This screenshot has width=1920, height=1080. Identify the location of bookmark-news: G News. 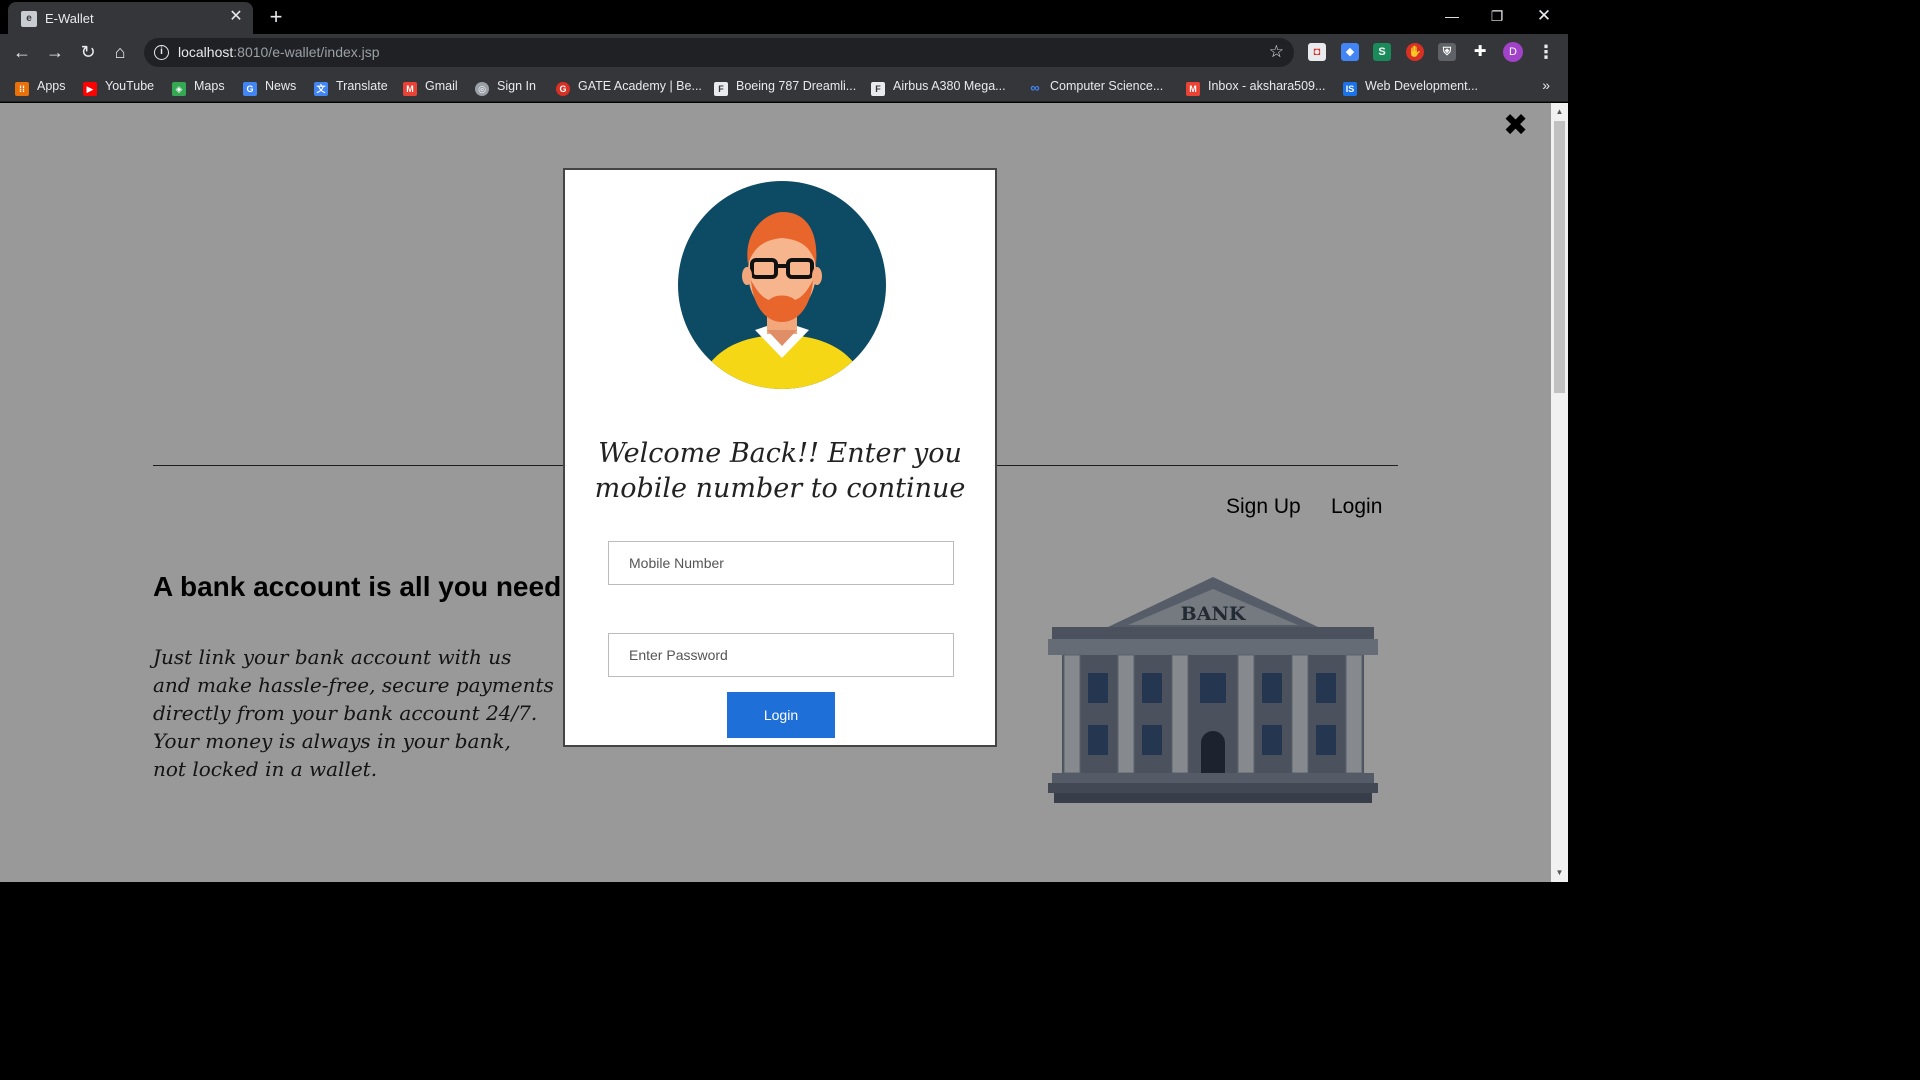
(270, 86).